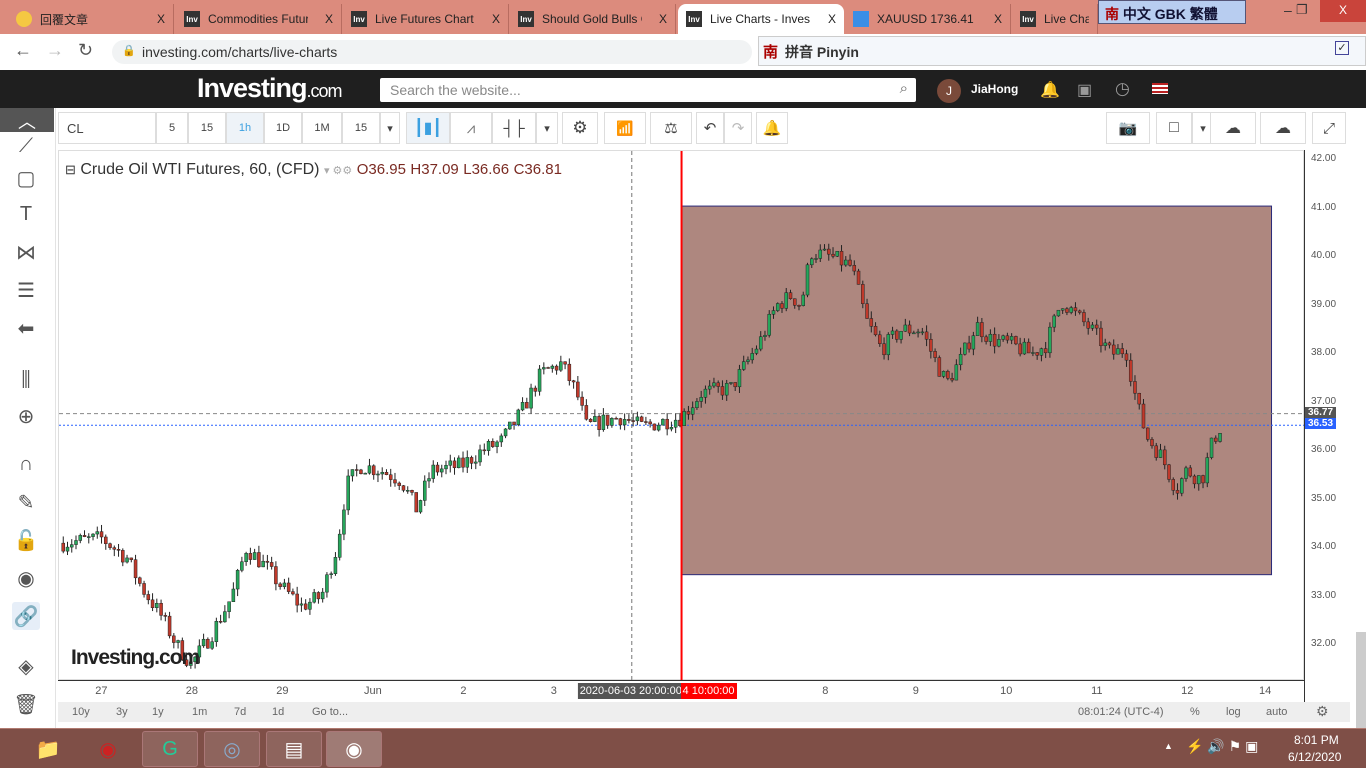  Describe the element at coordinates (1122, 89) in the screenshot. I see `clock-icon: ◷` at that location.